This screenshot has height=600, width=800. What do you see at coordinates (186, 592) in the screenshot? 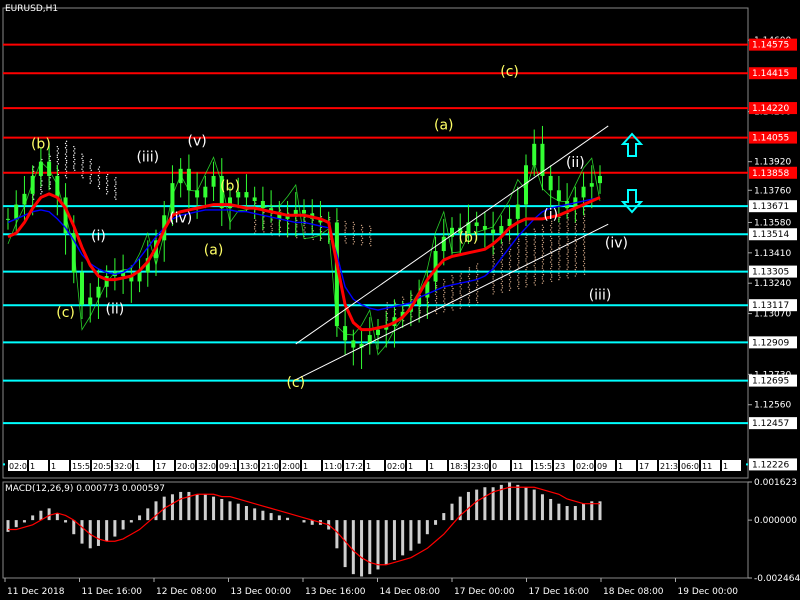
I see `x-tick-label: 12 Dec 08:00` at bounding box center [186, 592].